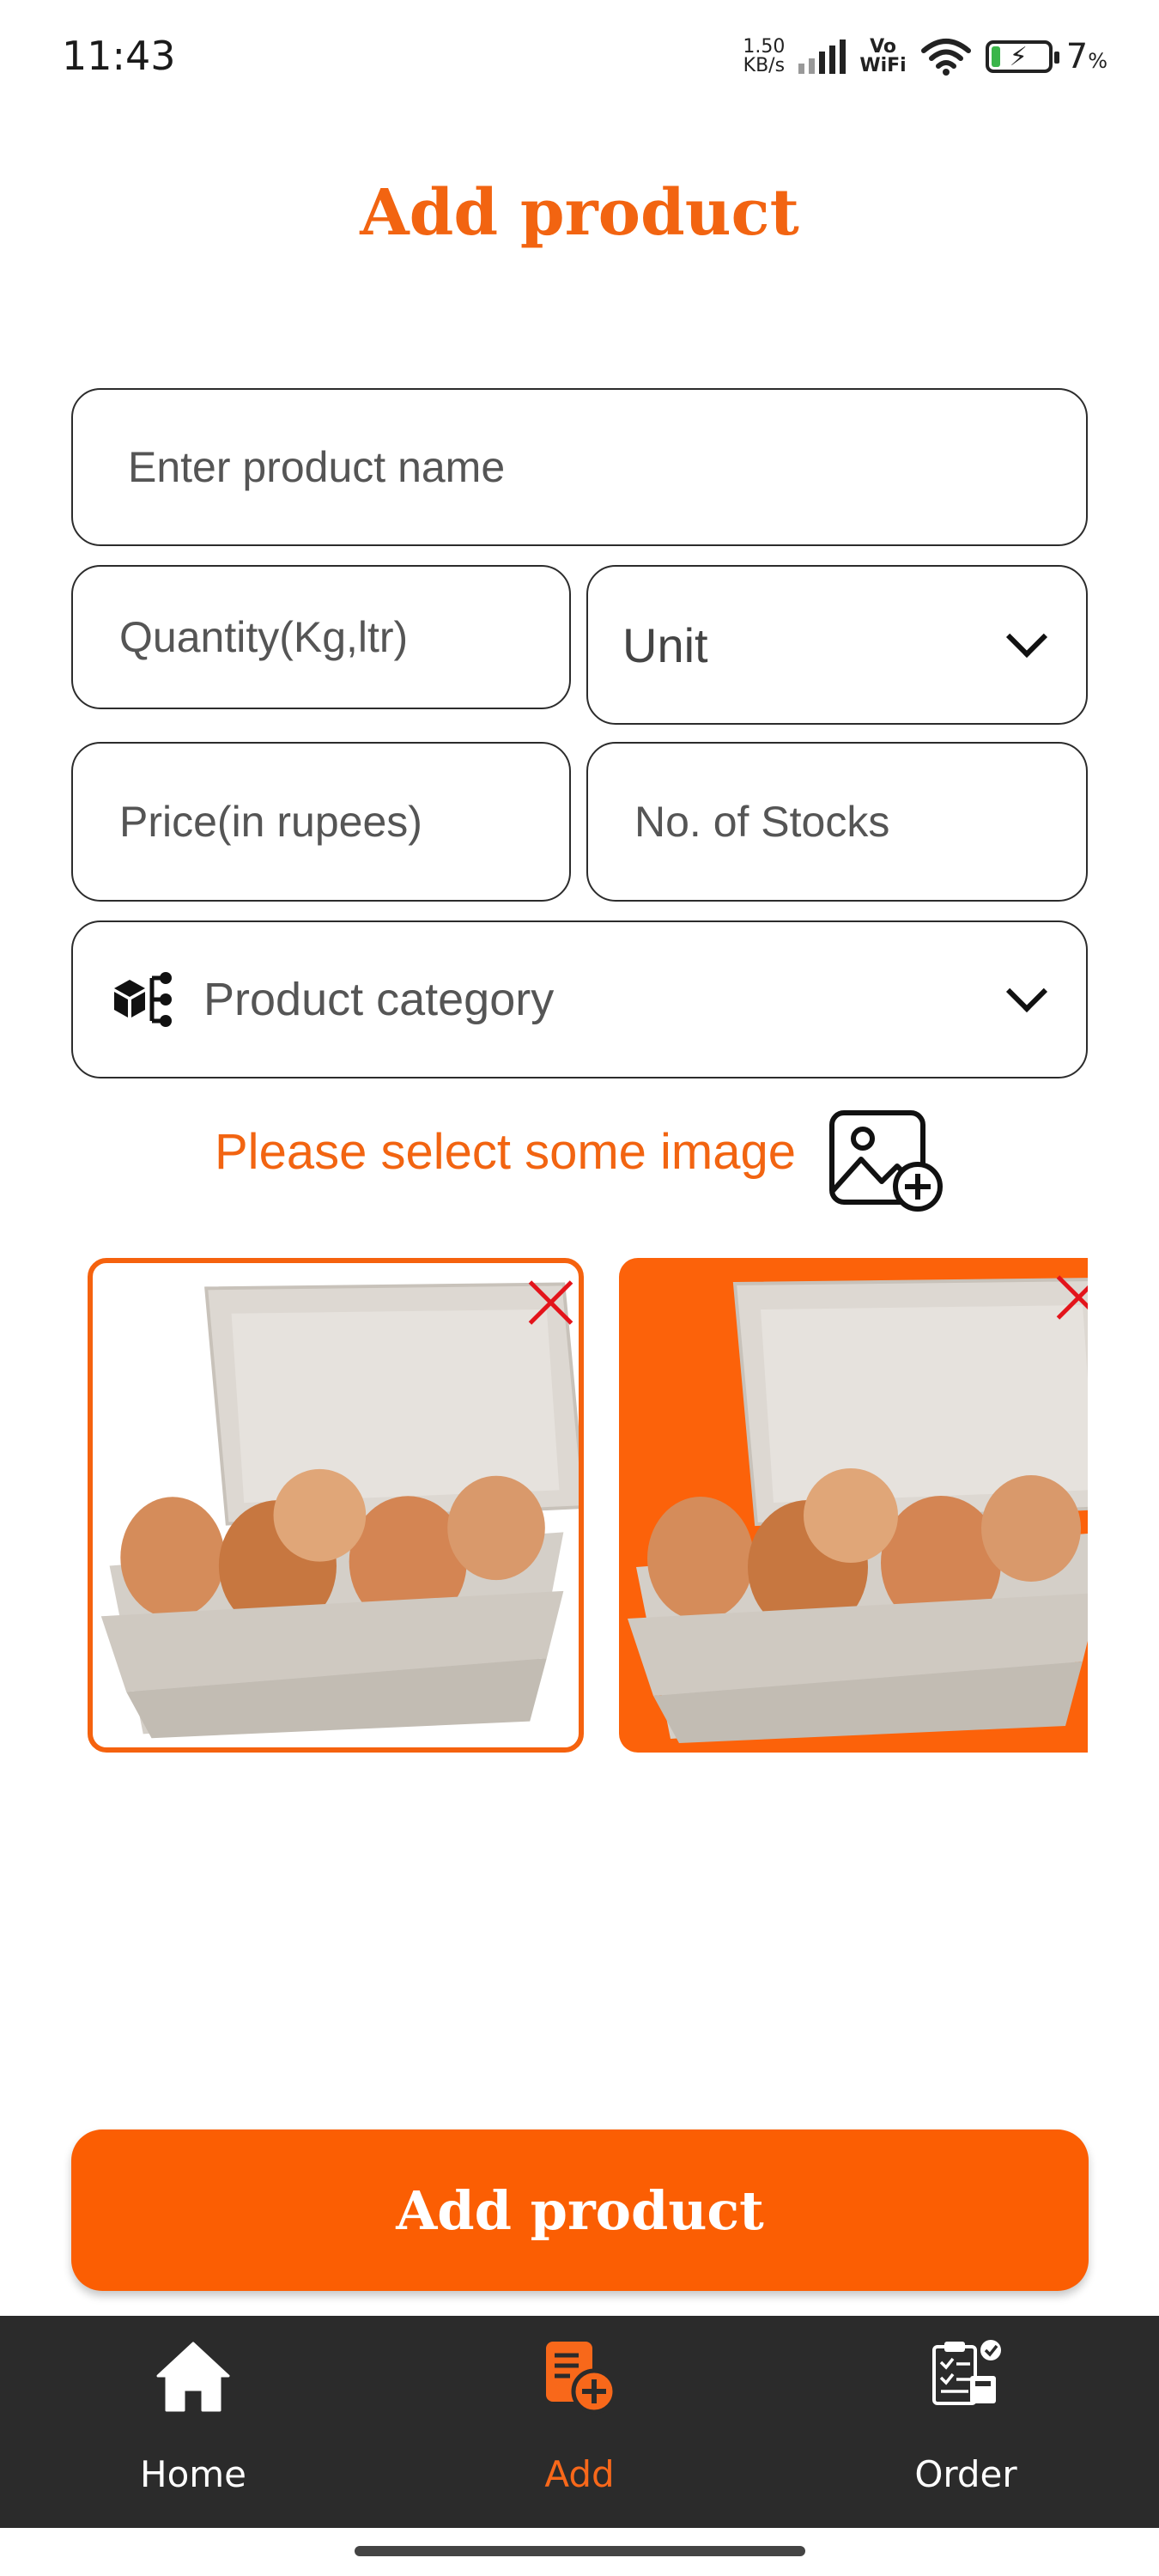 Image resolution: width=1159 pixels, height=2576 pixels. I want to click on home-icon, so click(193, 2377).